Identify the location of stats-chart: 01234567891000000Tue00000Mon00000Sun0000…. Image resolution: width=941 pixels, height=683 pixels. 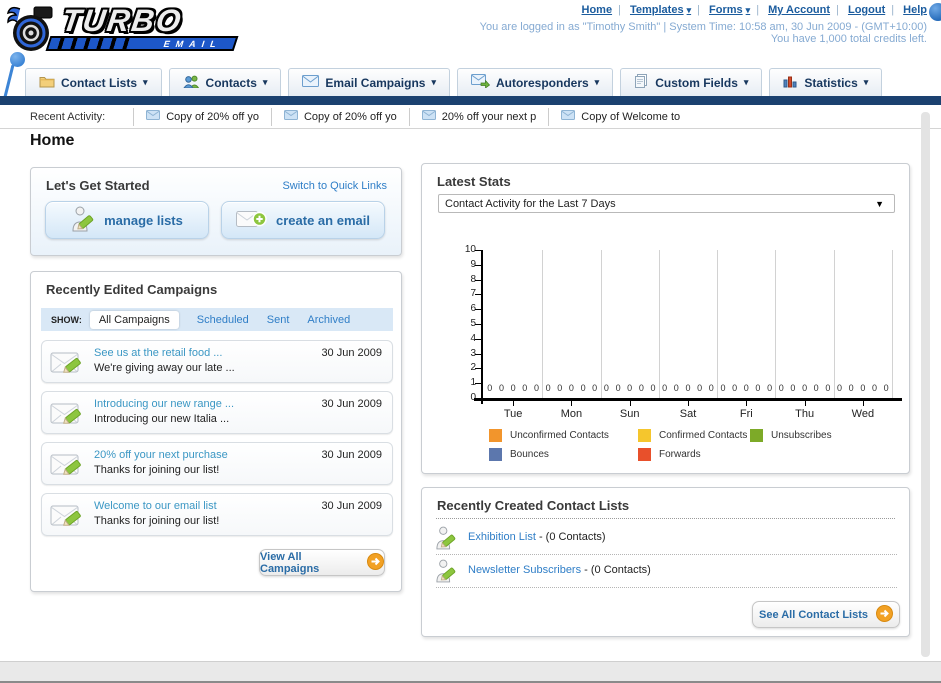
(666, 334).